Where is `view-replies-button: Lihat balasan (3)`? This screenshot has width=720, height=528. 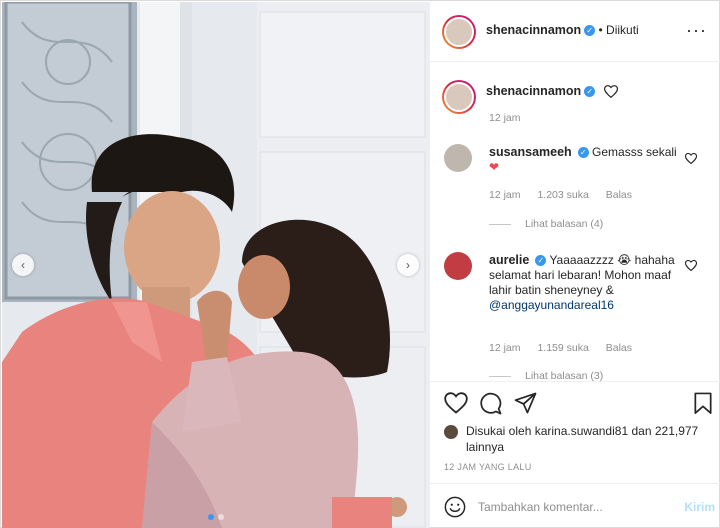 view-replies-button: Lihat balasan (3) is located at coordinates (546, 375).